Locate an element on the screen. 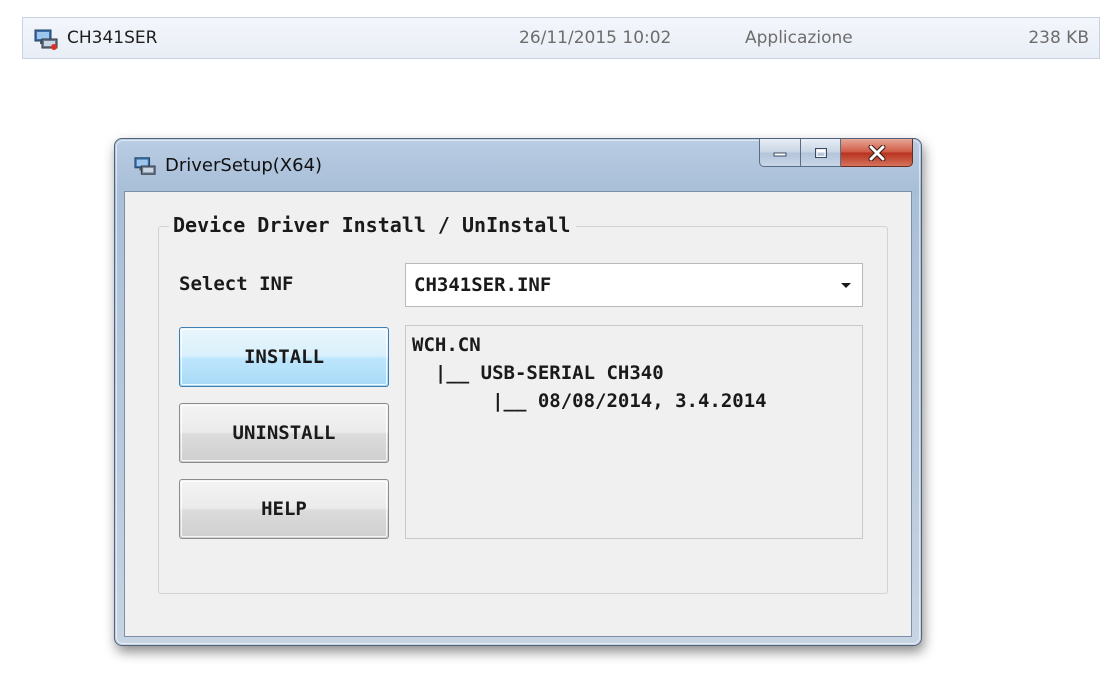 Image resolution: width=1104 pixels, height=678 pixels. uninstall-button-label: UNINSTALL is located at coordinates (284, 433).